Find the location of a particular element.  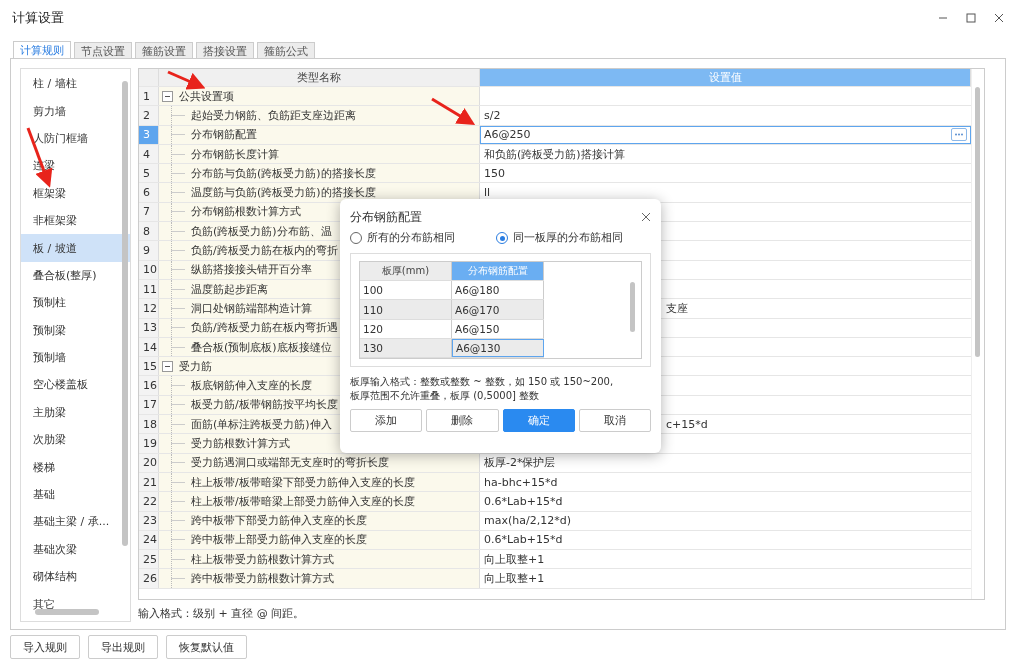

category-item: 基础次梁 is located at coordinates (75, 549).